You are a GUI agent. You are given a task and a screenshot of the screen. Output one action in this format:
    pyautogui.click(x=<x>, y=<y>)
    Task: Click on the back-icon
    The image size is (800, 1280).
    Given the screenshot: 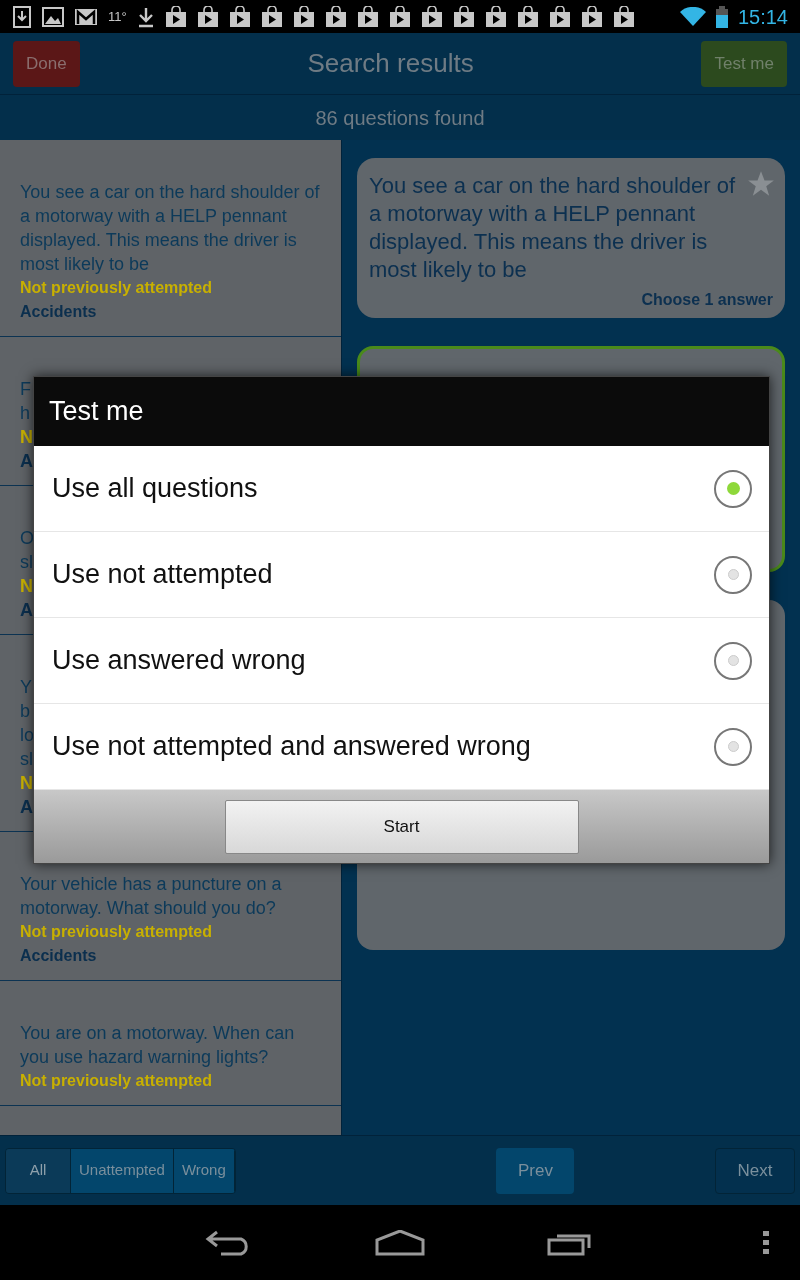 What is the action you would take?
    pyautogui.click(x=228, y=1242)
    